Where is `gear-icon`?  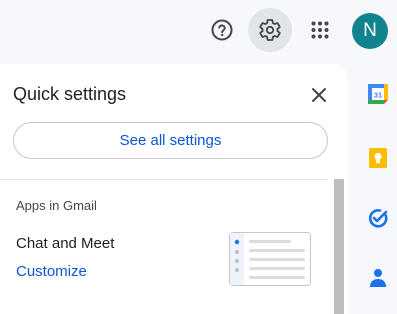 gear-icon is located at coordinates (270, 30).